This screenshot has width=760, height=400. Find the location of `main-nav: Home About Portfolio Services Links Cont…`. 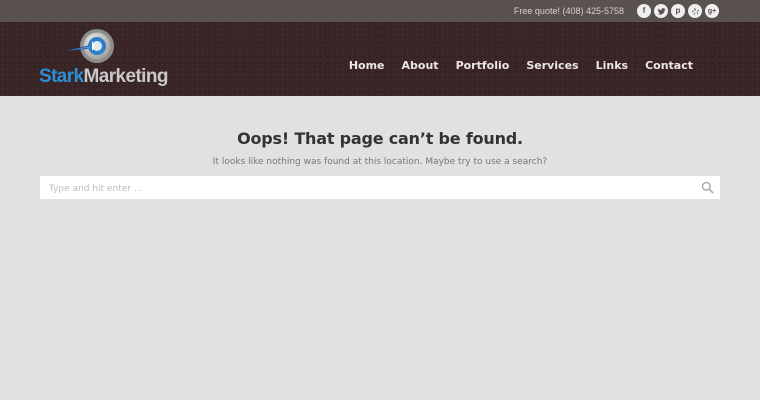

main-nav: Home About Portfolio Services Links Cont… is located at coordinates (516, 59).